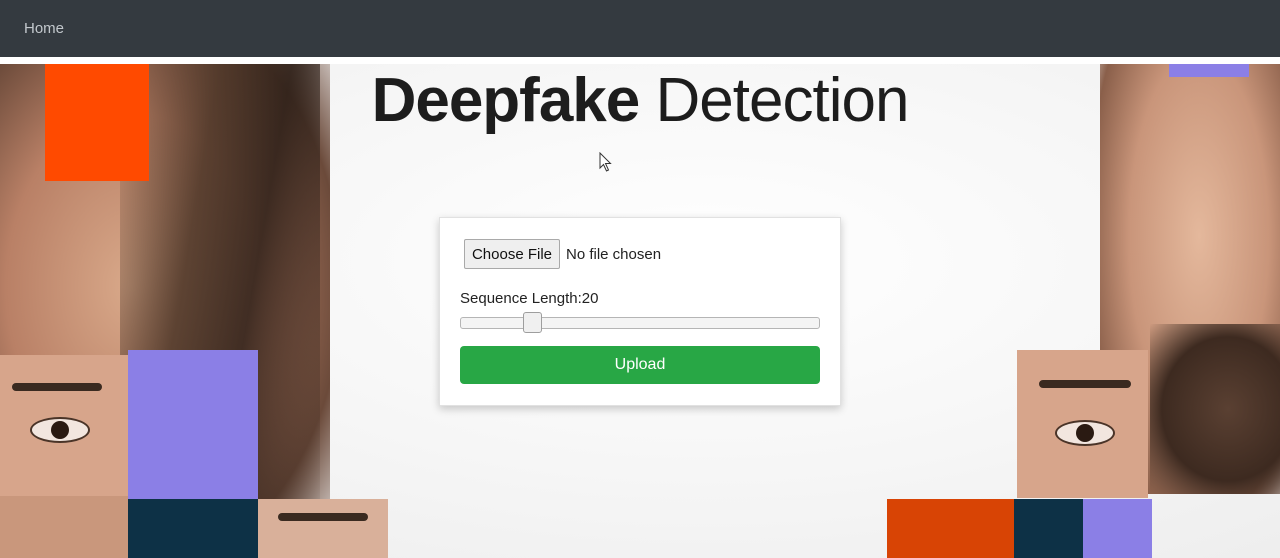 This screenshot has width=1280, height=558. I want to click on slider-thumb, so click(532, 322).